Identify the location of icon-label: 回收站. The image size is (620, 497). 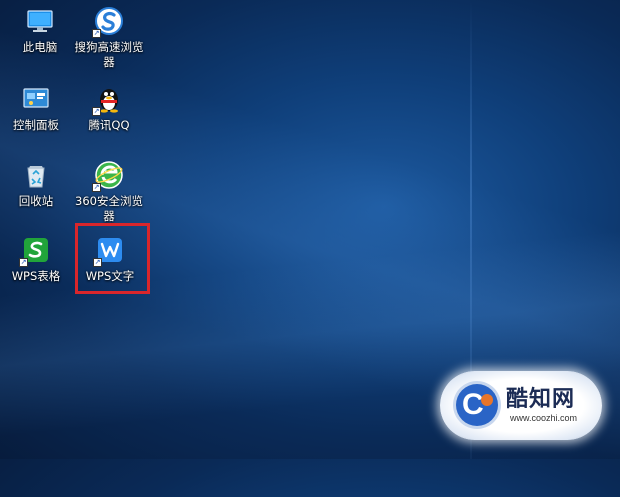
(36, 201).